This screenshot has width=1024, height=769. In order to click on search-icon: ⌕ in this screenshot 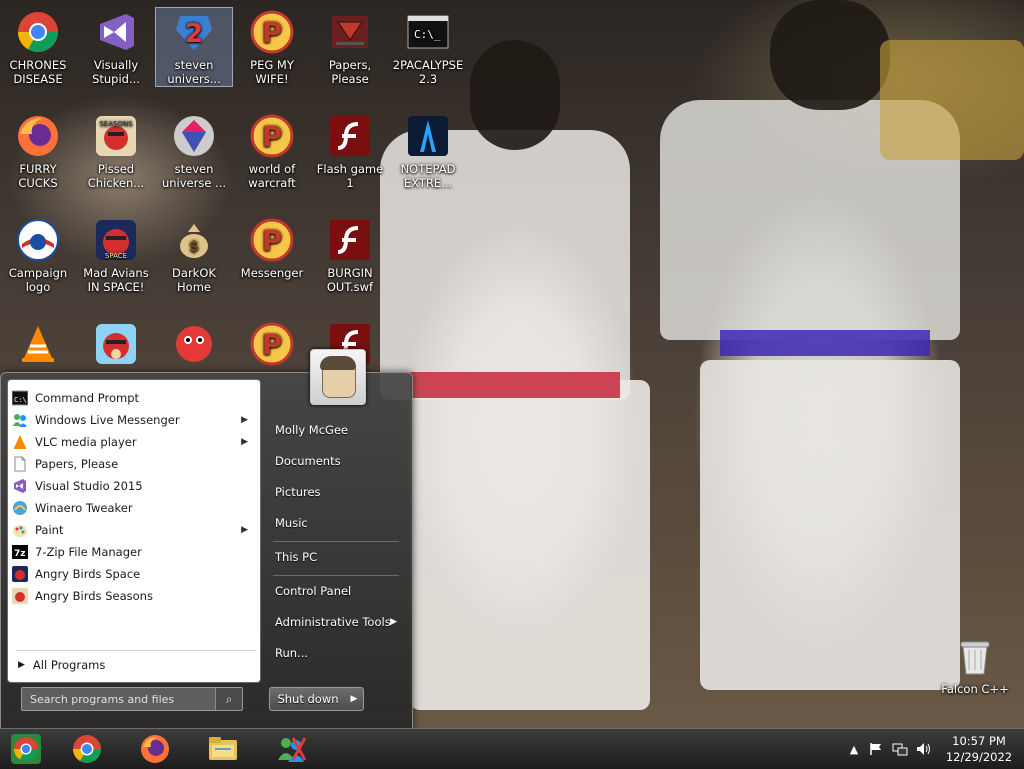, I will do `click(228, 699)`.